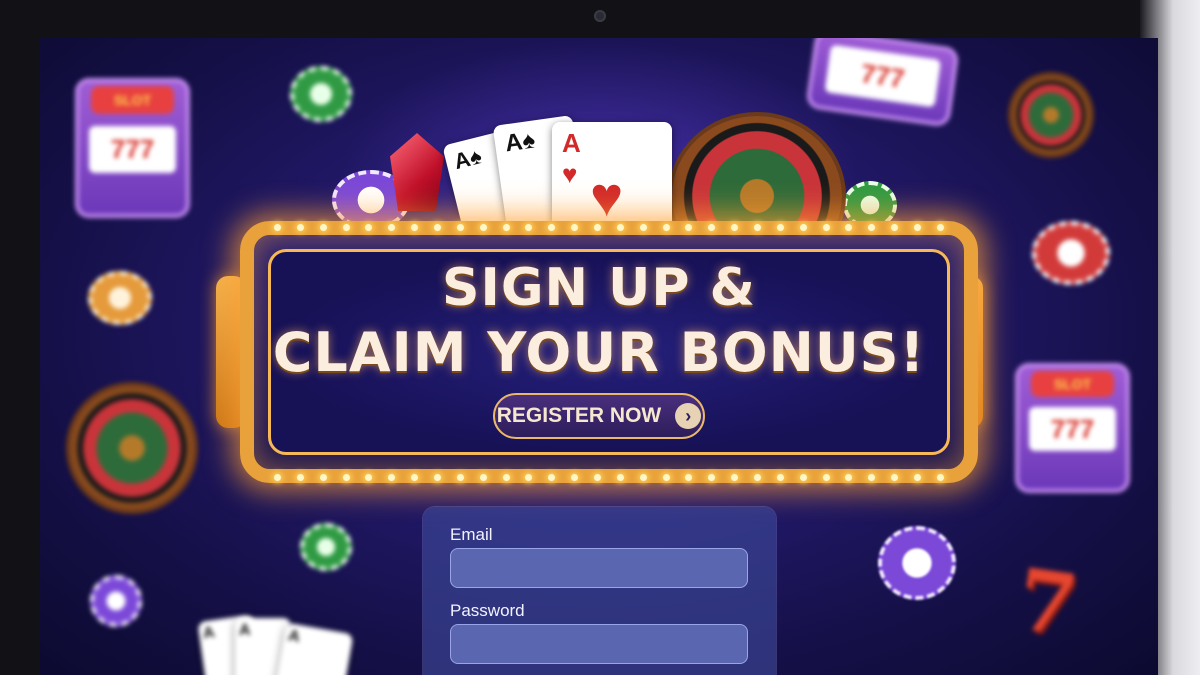 The height and width of the screenshot is (675, 1200). What do you see at coordinates (688, 416) in the screenshot?
I see `chevron-right-icon: ›` at bounding box center [688, 416].